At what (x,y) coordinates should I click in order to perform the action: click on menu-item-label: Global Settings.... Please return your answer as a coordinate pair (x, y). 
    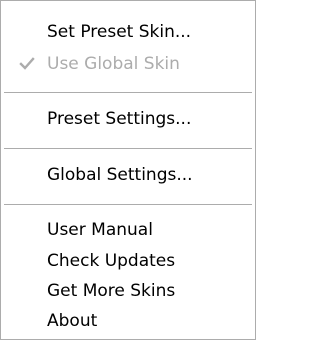
    Looking at the image, I should click on (120, 175).